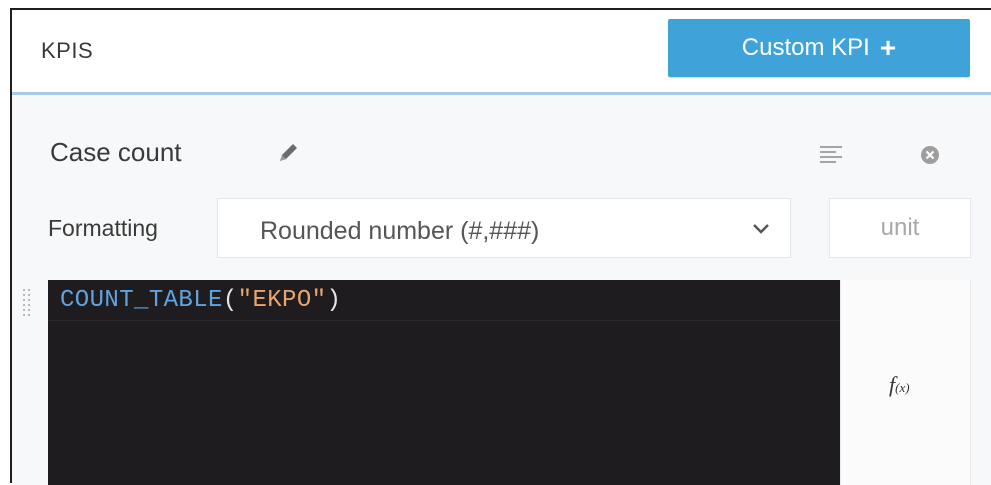 This screenshot has width=991, height=485. Describe the element at coordinates (116, 152) in the screenshot. I see `kpi-name: Case count` at that location.